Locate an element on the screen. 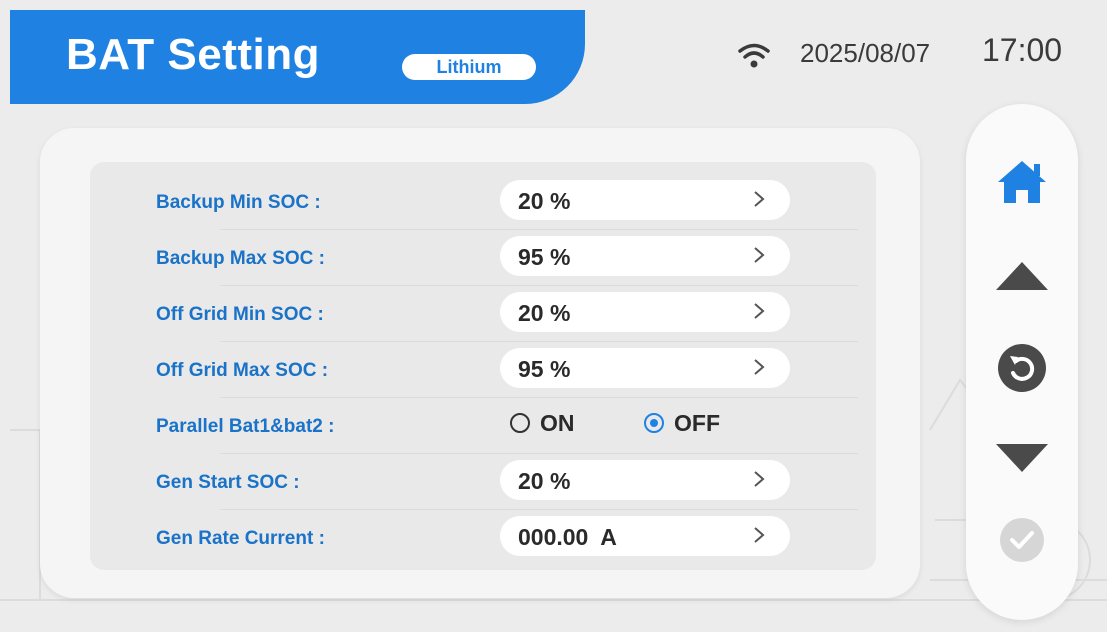  home-button is located at coordinates (1022, 182).